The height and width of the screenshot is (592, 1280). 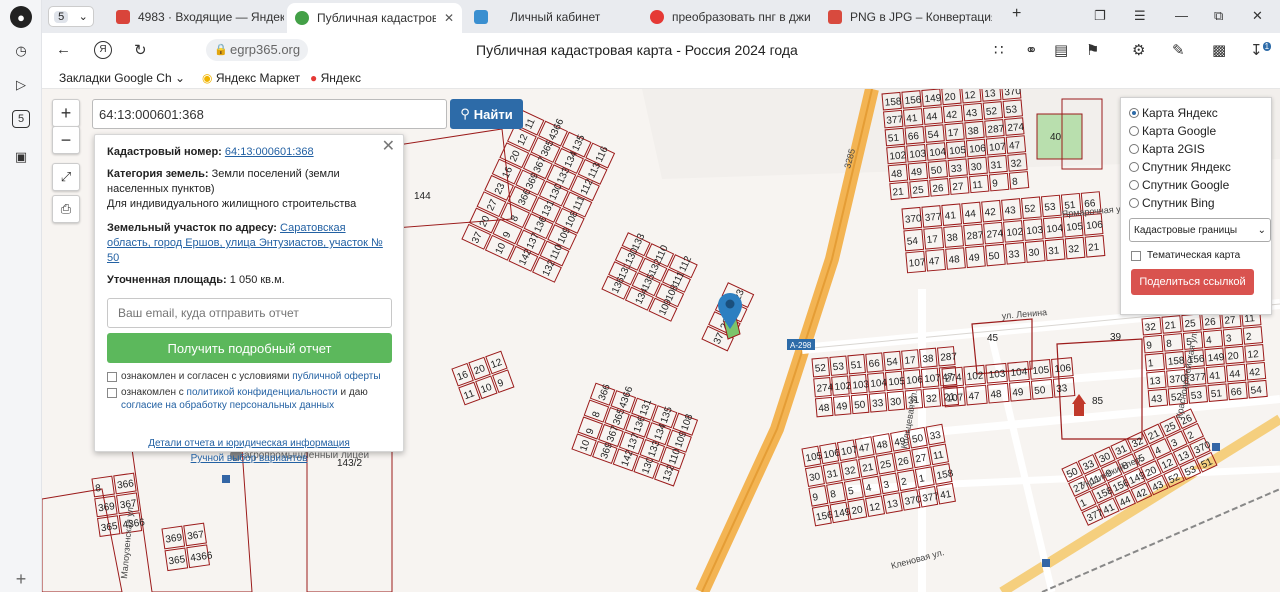 I want to click on category-label: Категория земель:, so click(x=158, y=174).